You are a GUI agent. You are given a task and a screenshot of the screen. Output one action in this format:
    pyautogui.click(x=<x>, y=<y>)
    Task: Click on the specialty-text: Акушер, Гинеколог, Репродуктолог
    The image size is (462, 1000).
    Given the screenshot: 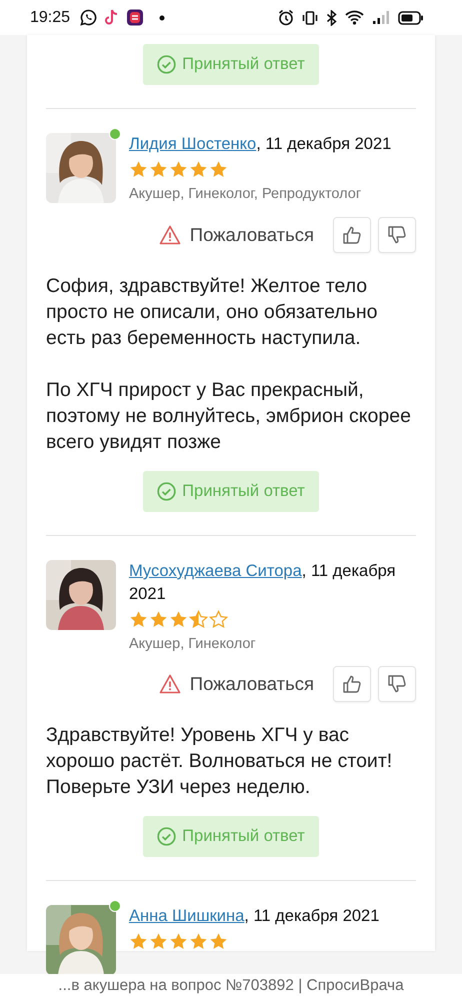 What is the action you would take?
    pyautogui.click(x=245, y=194)
    